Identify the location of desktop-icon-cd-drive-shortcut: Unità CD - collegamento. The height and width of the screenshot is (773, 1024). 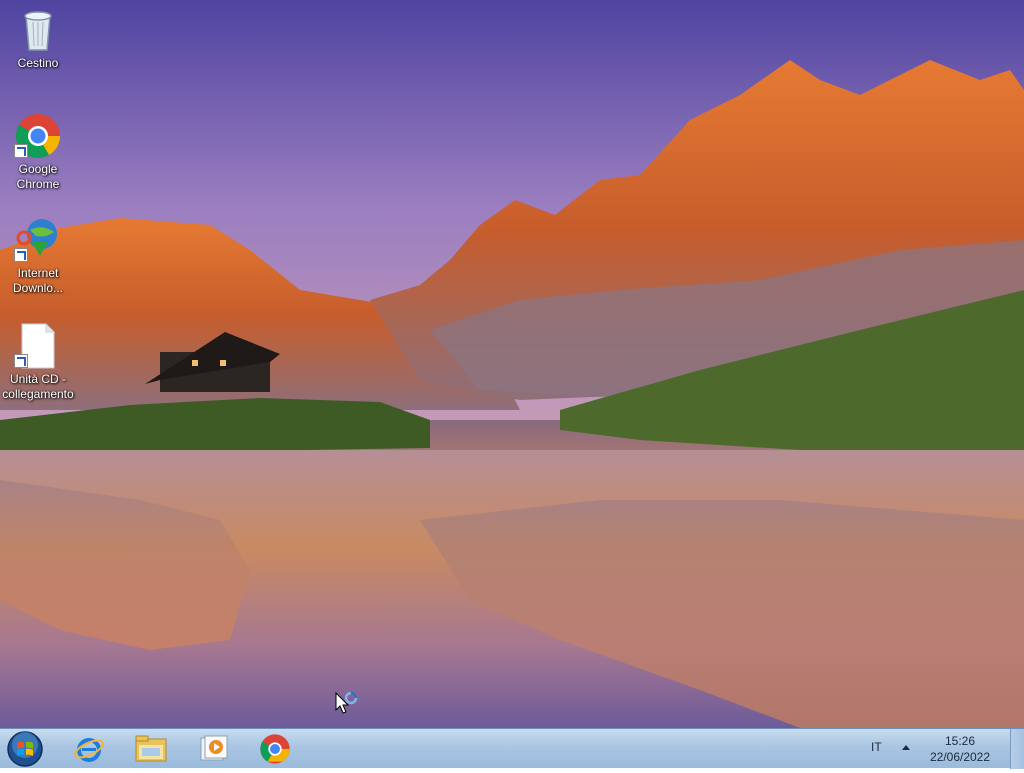
(38, 362).